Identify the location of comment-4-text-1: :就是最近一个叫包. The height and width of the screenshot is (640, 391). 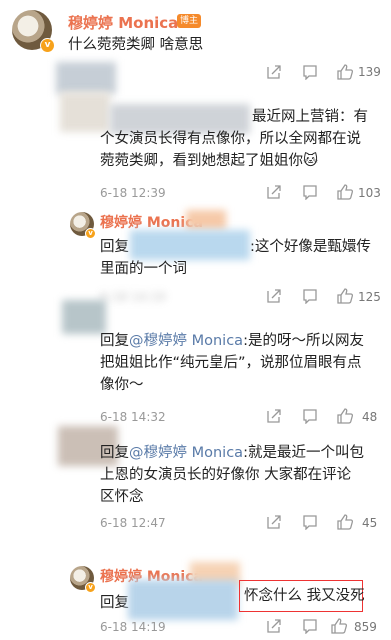
(303, 453).